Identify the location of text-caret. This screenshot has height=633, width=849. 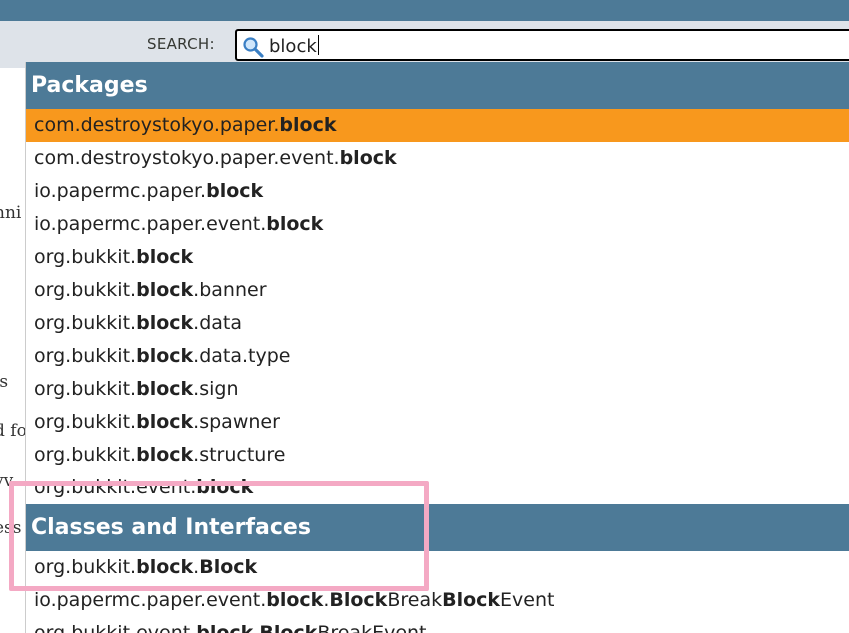
(318, 45).